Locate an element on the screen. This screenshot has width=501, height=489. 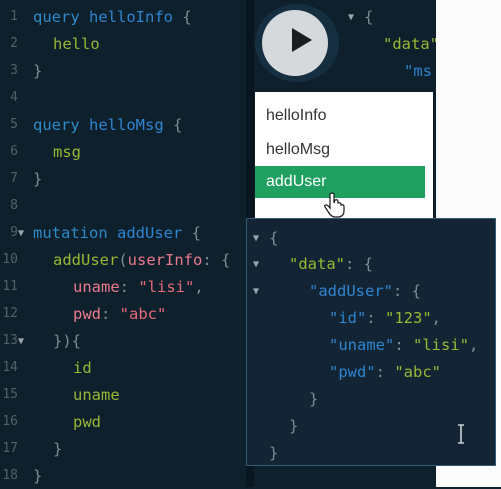
result-line: "uname": "lisi", is located at coordinates (404, 345).